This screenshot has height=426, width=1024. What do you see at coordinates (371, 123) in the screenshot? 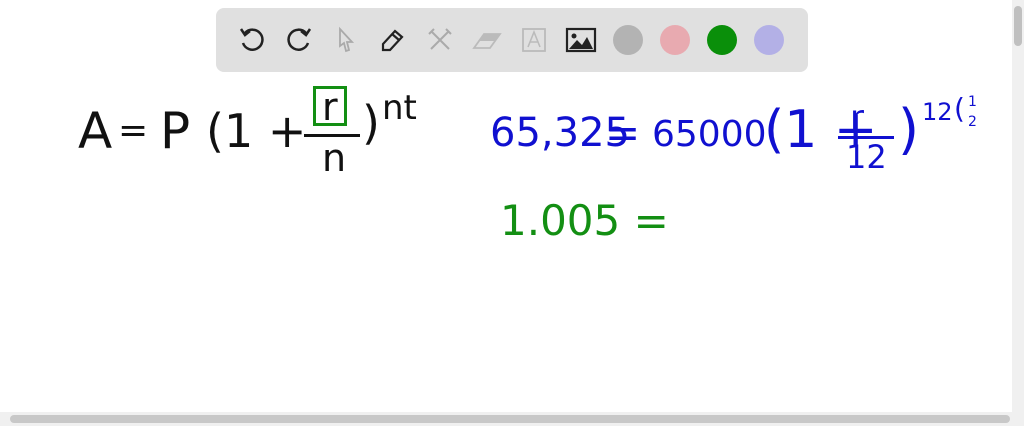
I see `formula-close: )` at bounding box center [371, 123].